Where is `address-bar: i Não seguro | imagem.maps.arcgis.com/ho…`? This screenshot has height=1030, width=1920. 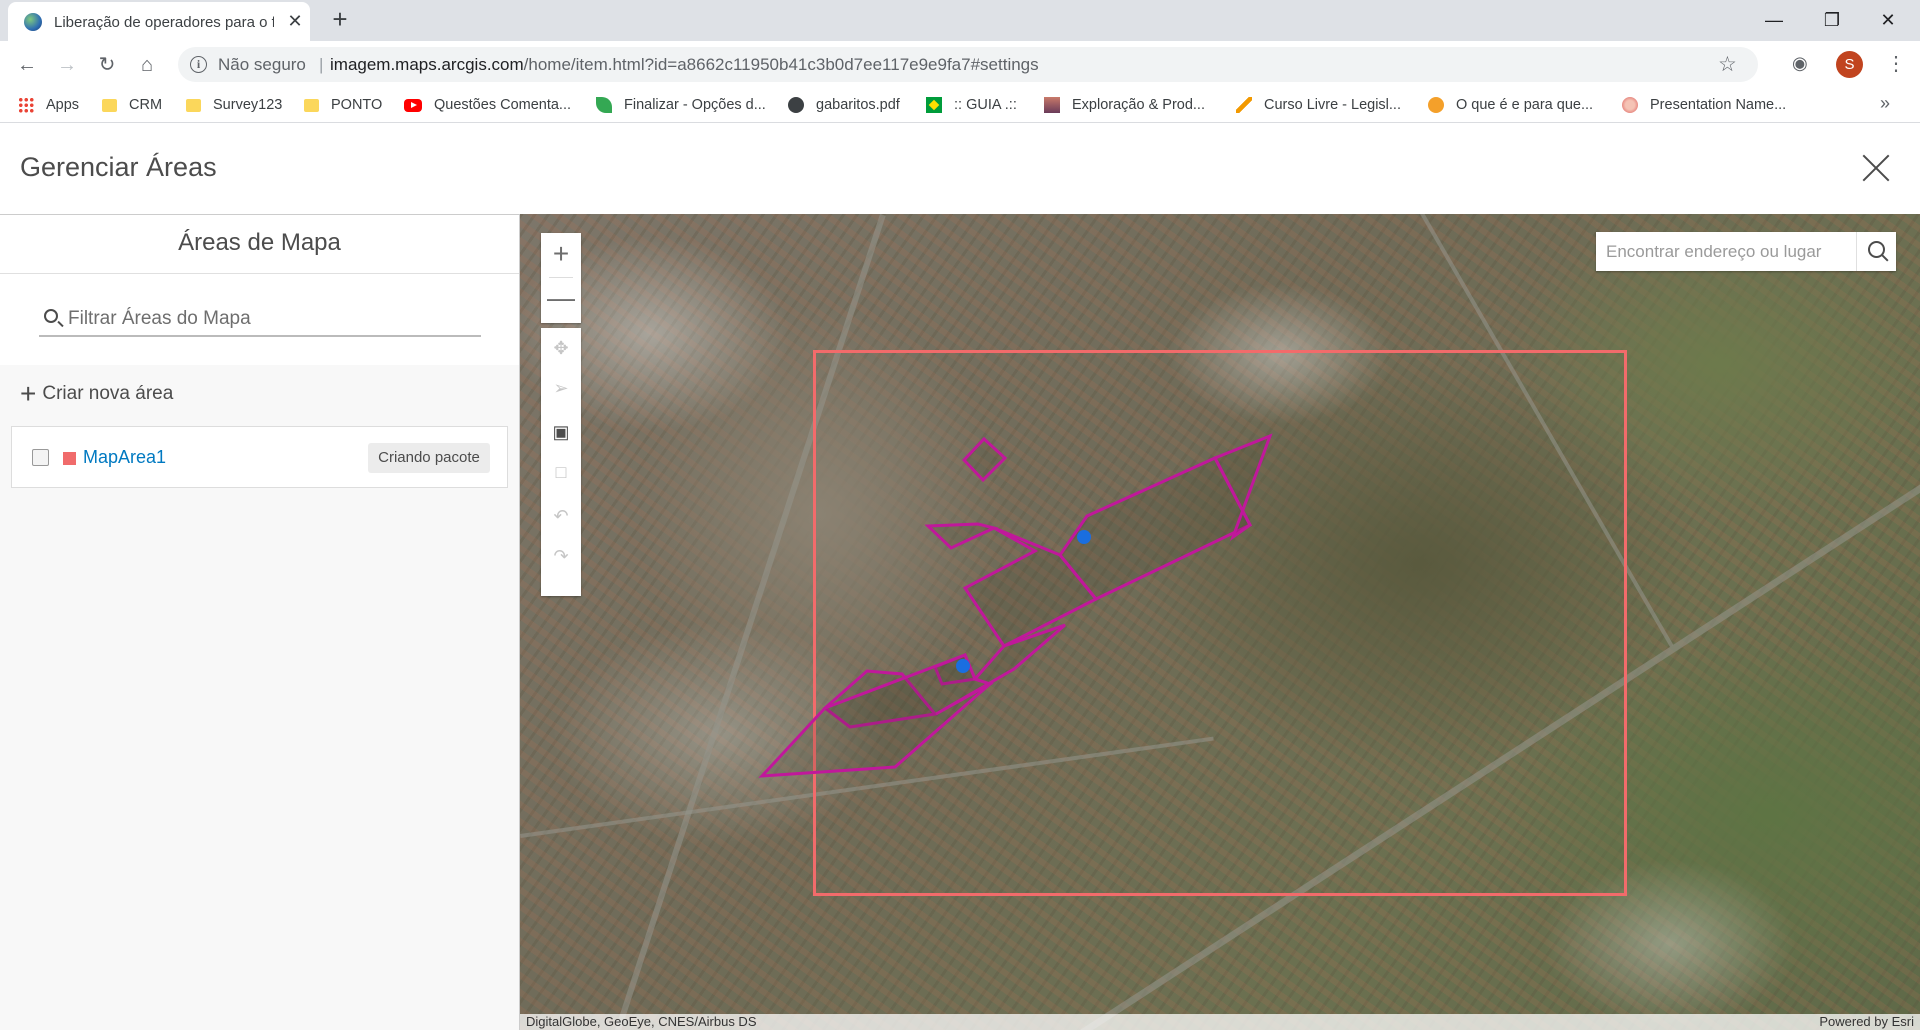
address-bar: i Não seguro | imagem.maps.arcgis.com/ho… is located at coordinates (968, 64).